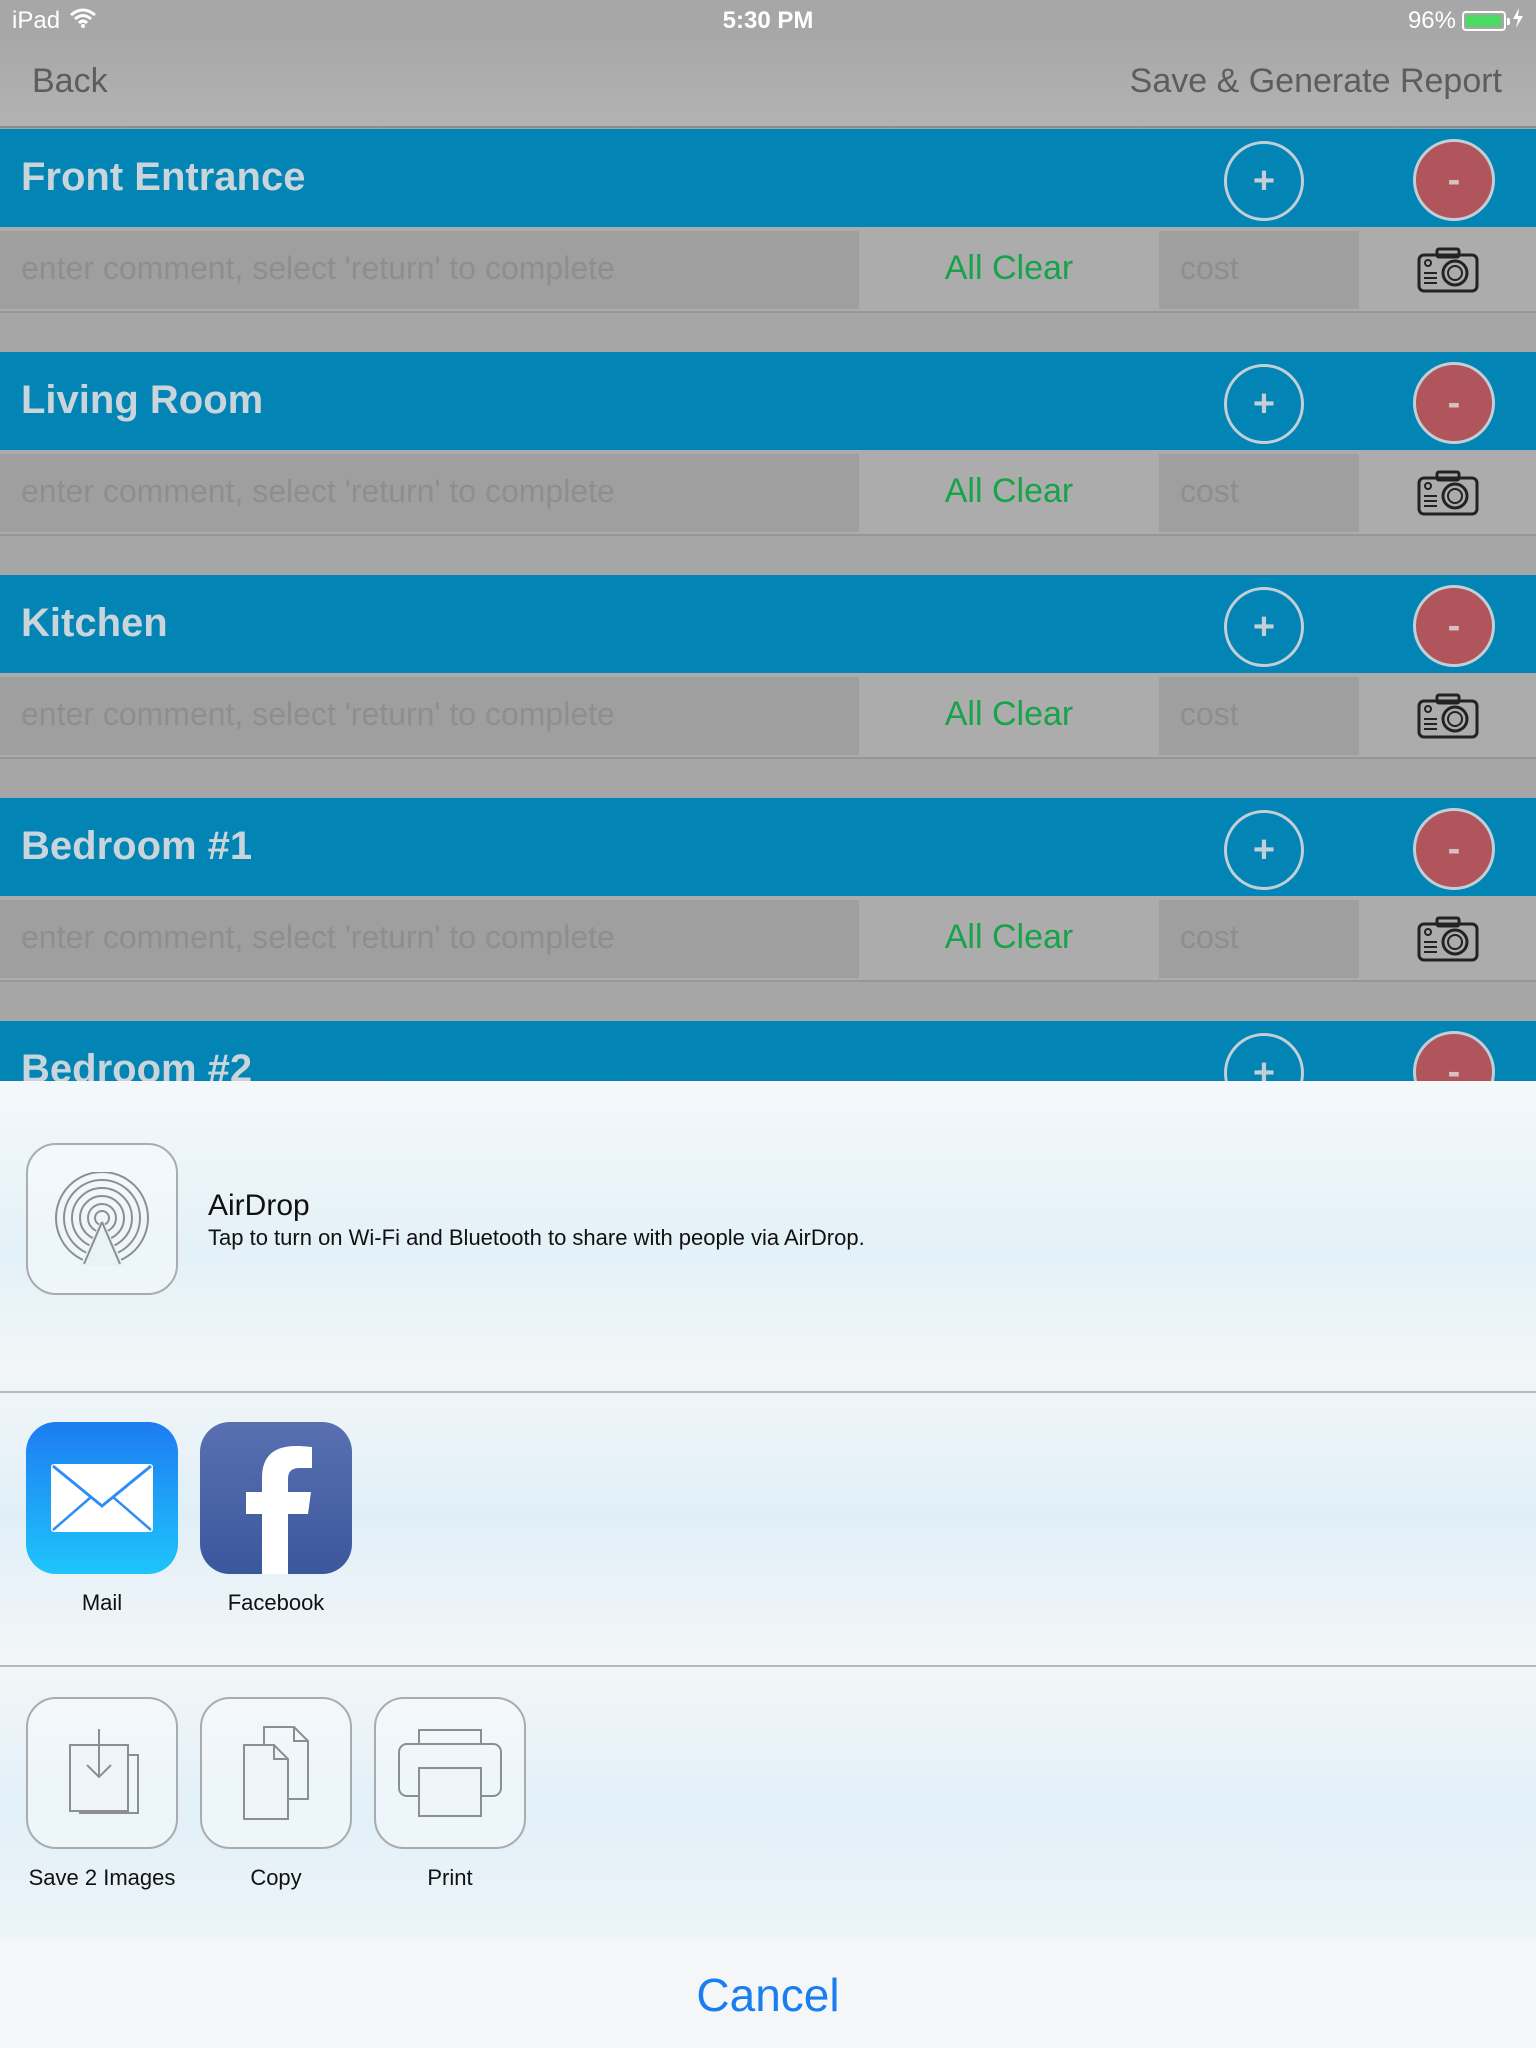  I want to click on battery-fill, so click(1483, 21).